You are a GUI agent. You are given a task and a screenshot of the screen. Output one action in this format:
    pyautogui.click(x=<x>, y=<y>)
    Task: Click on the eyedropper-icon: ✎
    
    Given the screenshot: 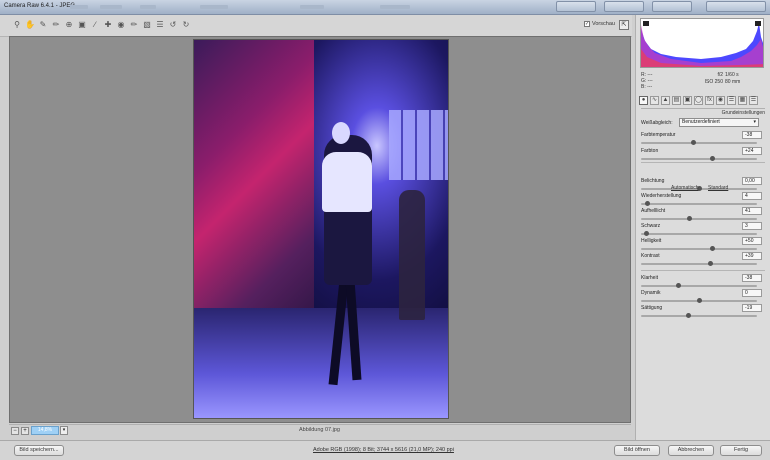 What is the action you would take?
    pyautogui.click(x=43, y=25)
    